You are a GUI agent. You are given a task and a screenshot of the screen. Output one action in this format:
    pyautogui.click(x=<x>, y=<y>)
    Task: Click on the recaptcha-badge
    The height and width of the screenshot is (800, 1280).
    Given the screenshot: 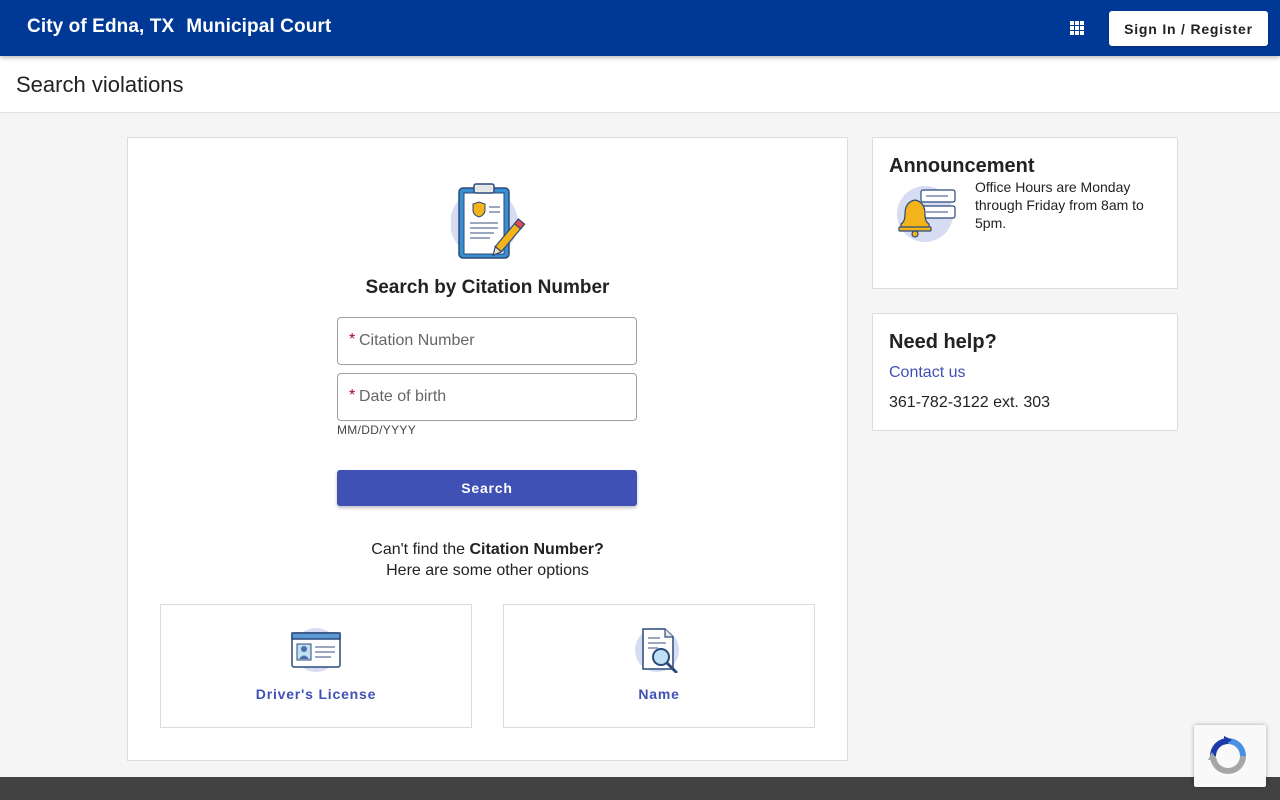 What is the action you would take?
    pyautogui.click(x=1230, y=756)
    